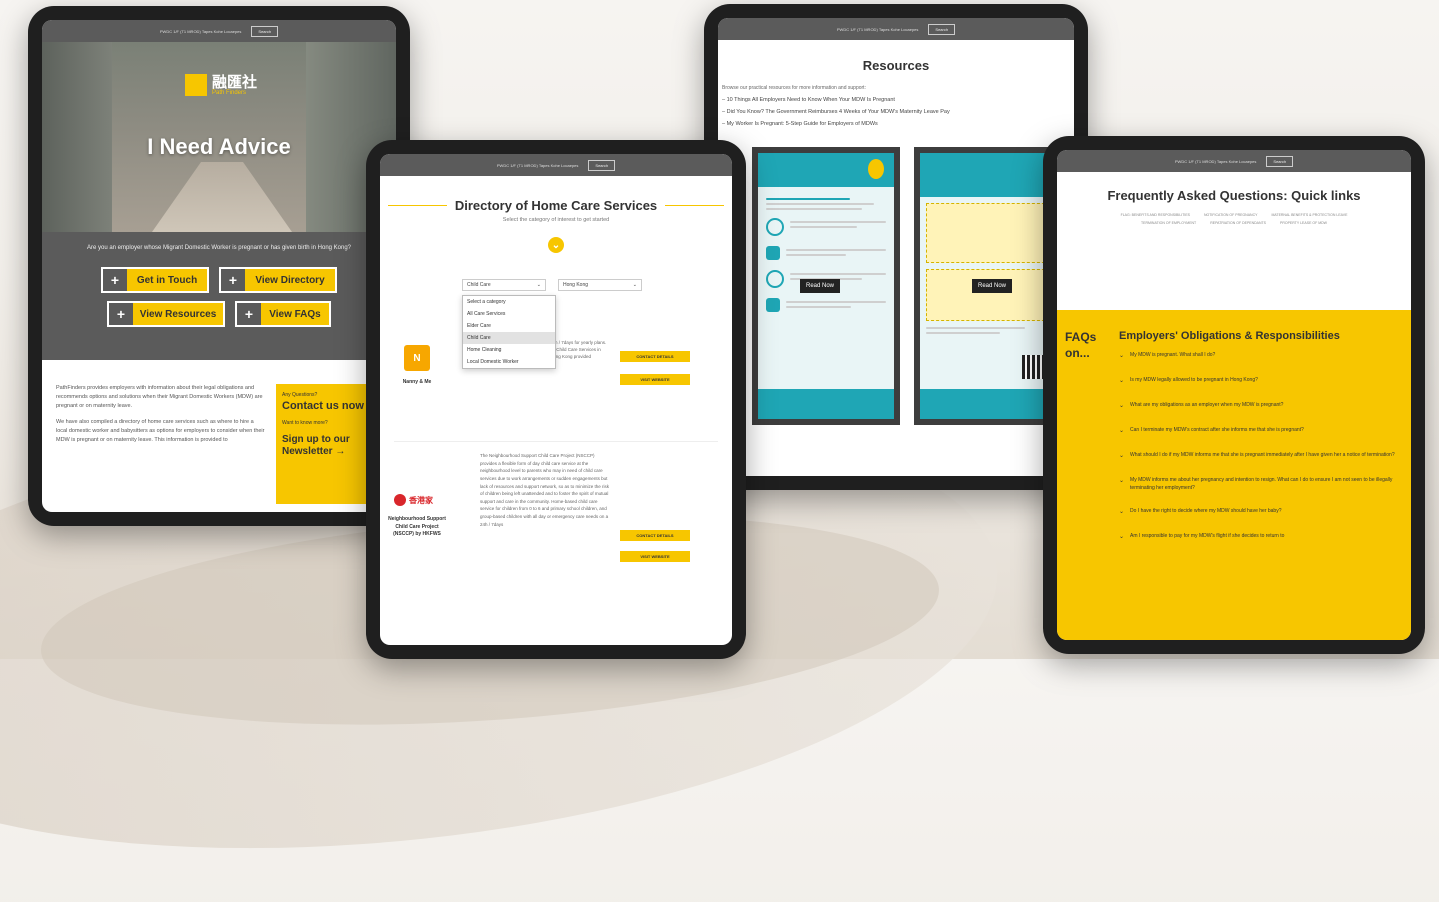  Describe the element at coordinates (167, 280) in the screenshot. I see `button-label: Get in Touch` at that location.